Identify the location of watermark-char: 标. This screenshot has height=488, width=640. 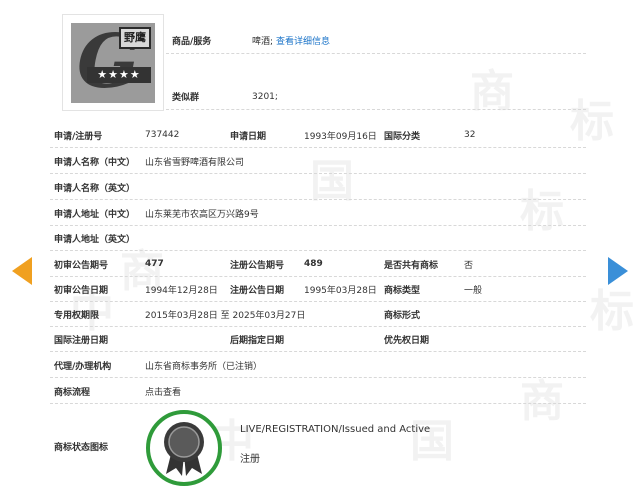
(612, 311).